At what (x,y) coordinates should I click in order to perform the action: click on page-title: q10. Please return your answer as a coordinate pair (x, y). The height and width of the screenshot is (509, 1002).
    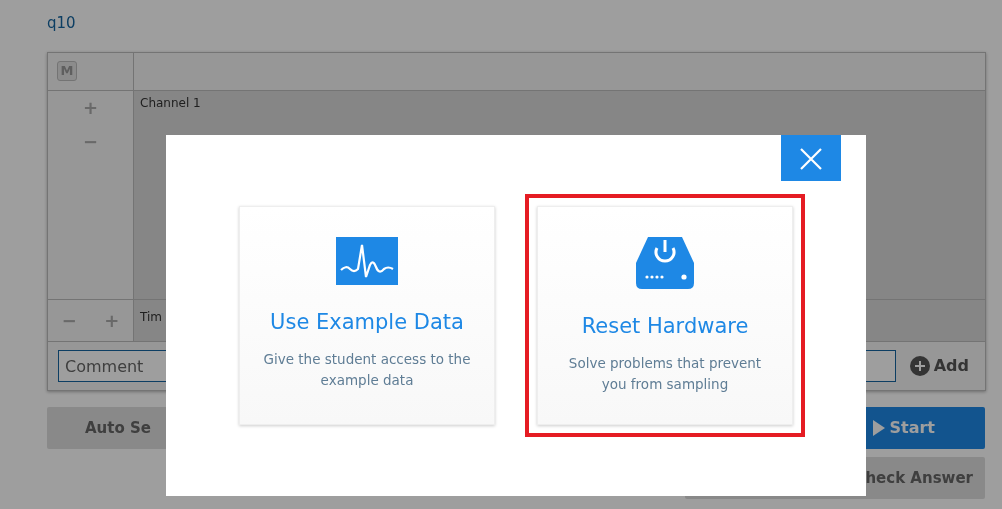
    Looking at the image, I should click on (62, 23).